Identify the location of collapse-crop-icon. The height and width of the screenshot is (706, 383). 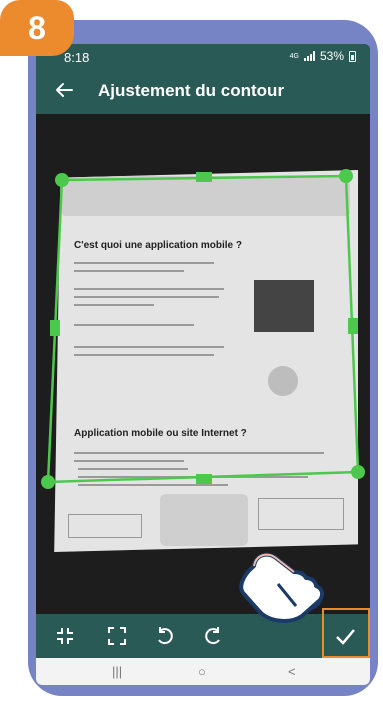
(65, 636).